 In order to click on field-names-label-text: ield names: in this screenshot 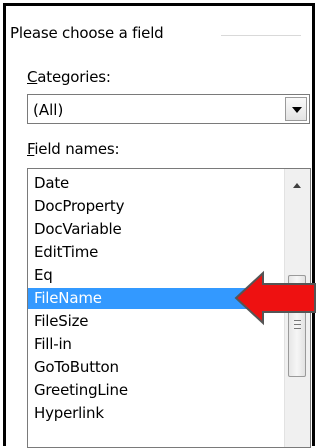, I will do `click(77, 149)`.